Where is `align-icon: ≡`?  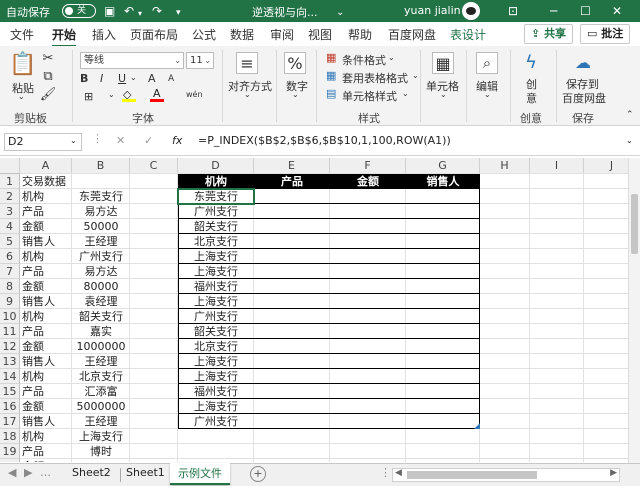
align-icon: ≡ is located at coordinates (247, 63).